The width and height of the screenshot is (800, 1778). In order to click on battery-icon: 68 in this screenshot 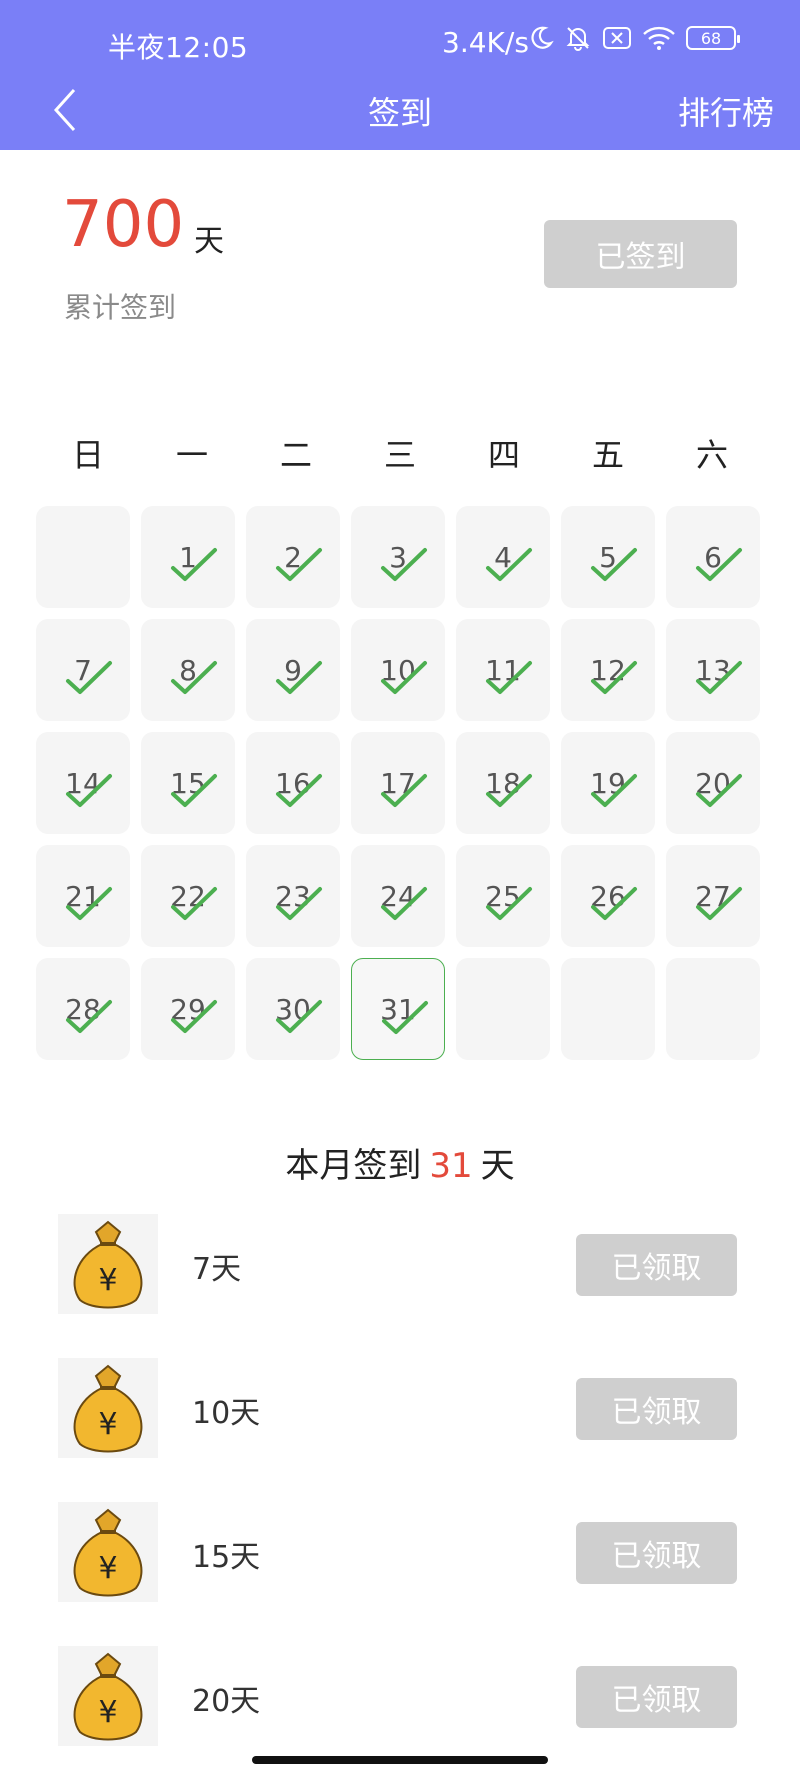, I will do `click(713, 38)`.